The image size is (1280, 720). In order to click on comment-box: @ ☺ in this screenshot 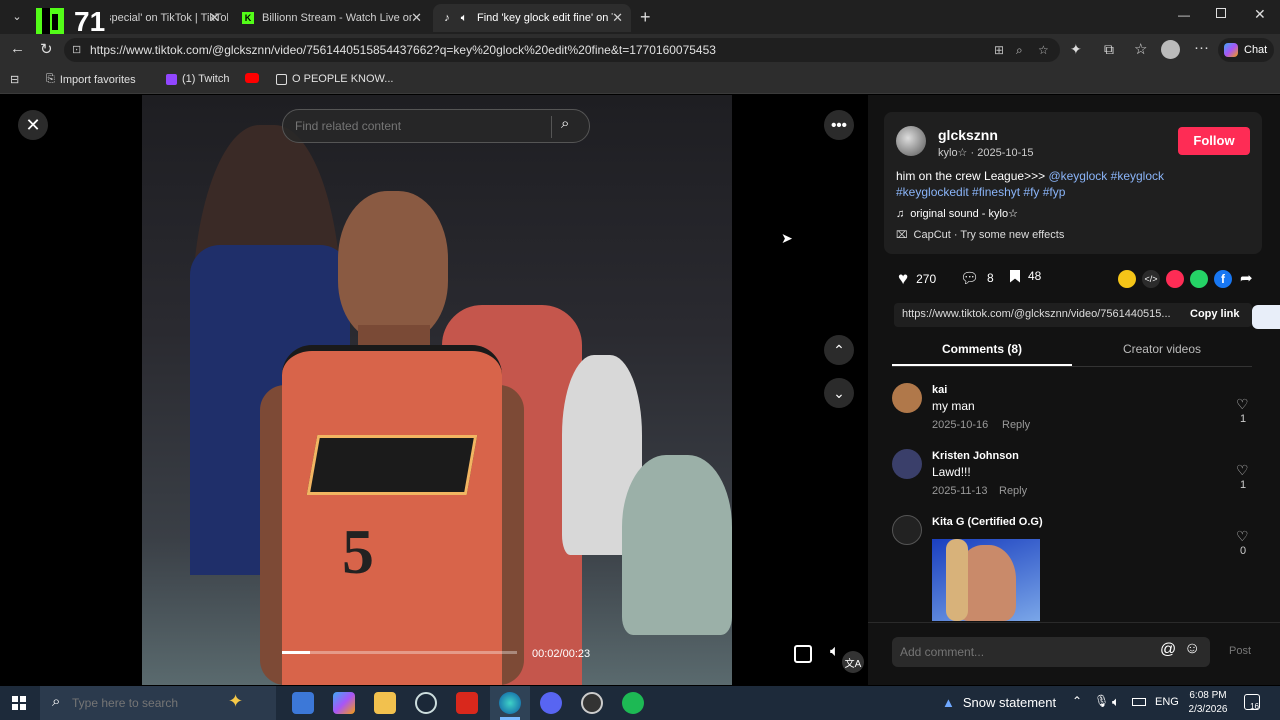, I will do `click(1051, 652)`.